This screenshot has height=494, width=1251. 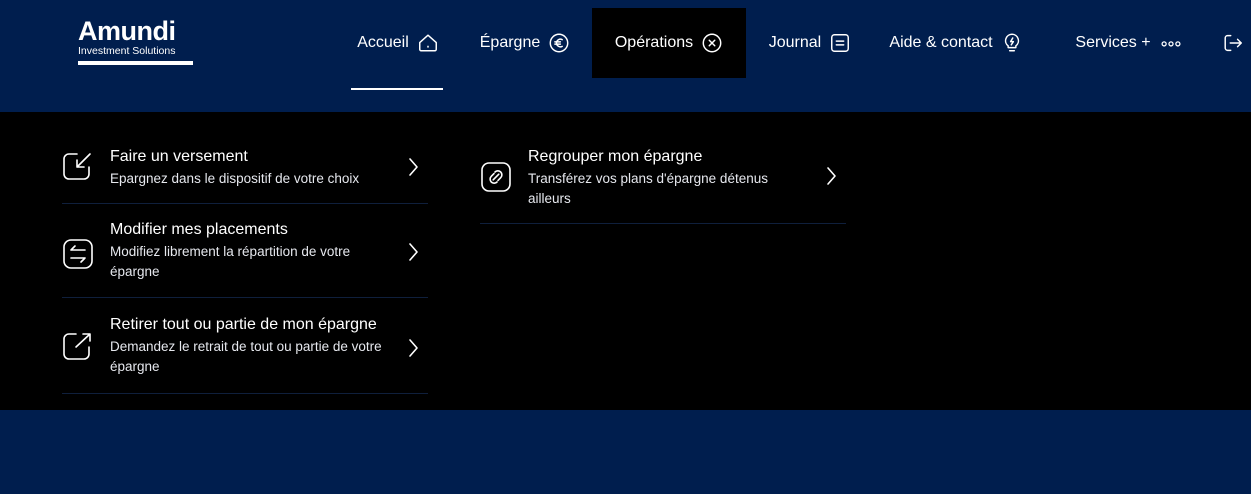 I want to click on home-icon, so click(x=427, y=43).